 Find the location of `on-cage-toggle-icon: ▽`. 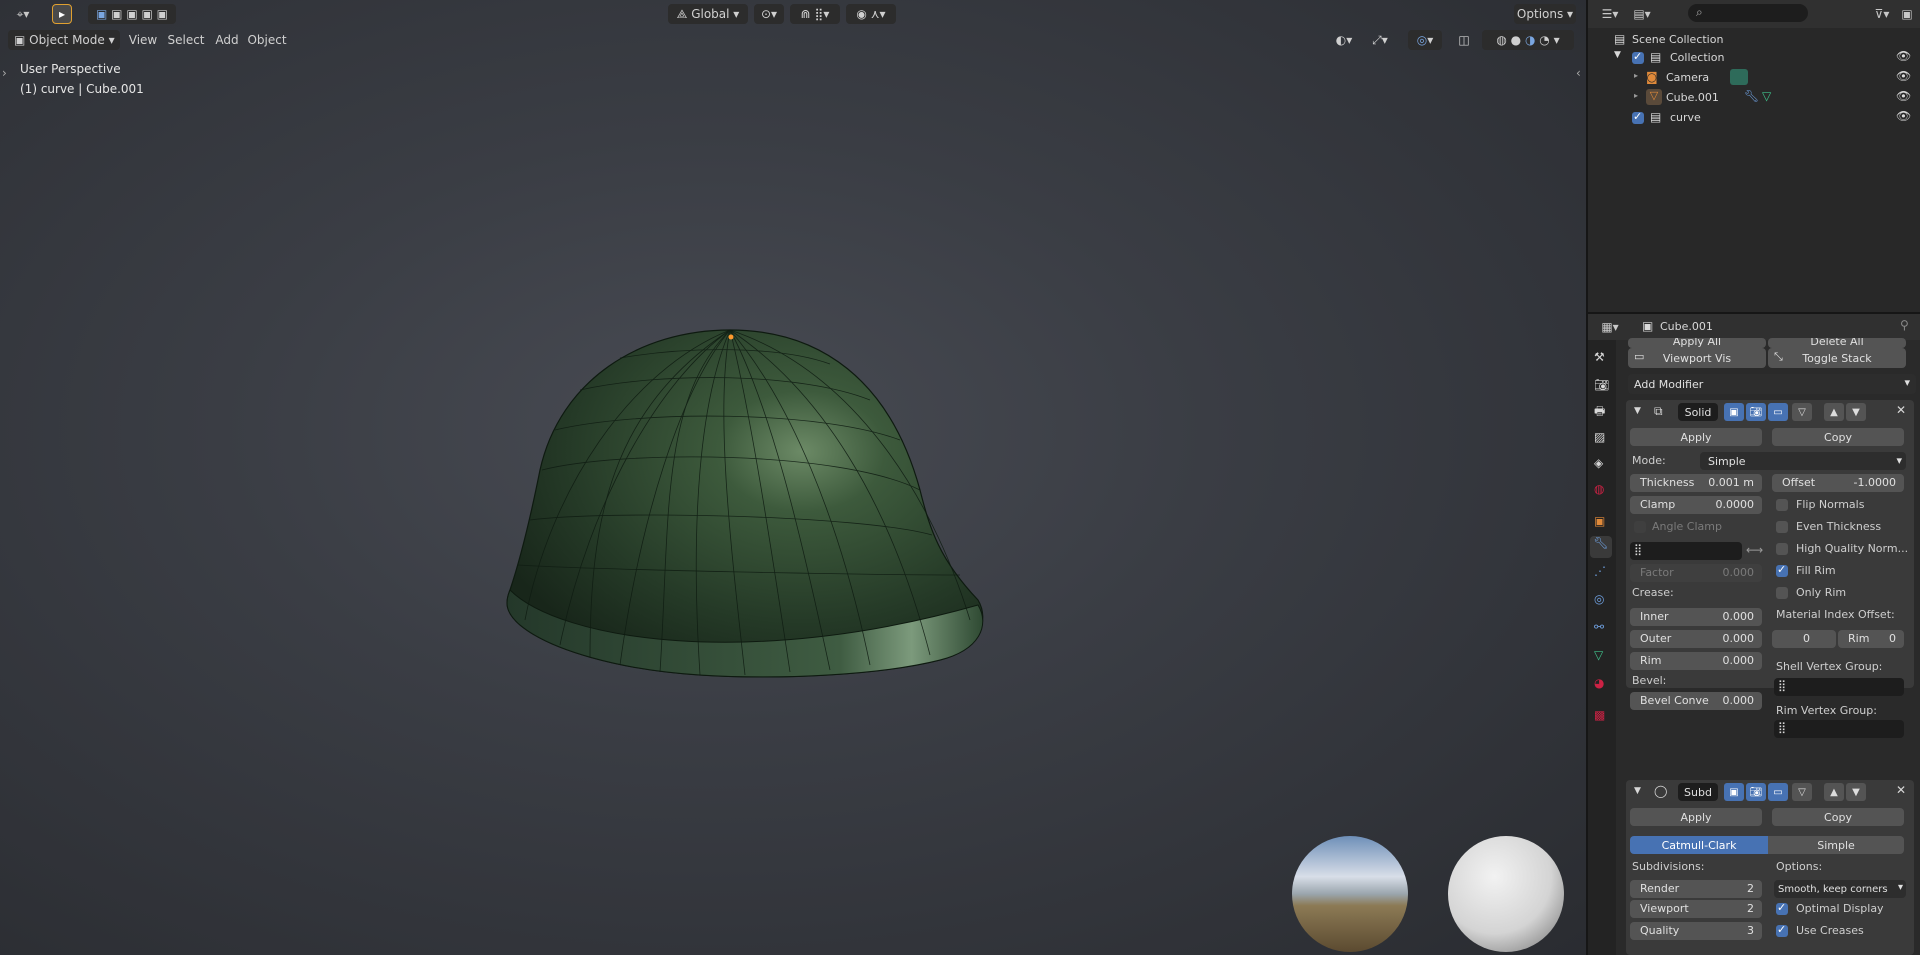

on-cage-toggle-icon: ▽ is located at coordinates (1802, 792).